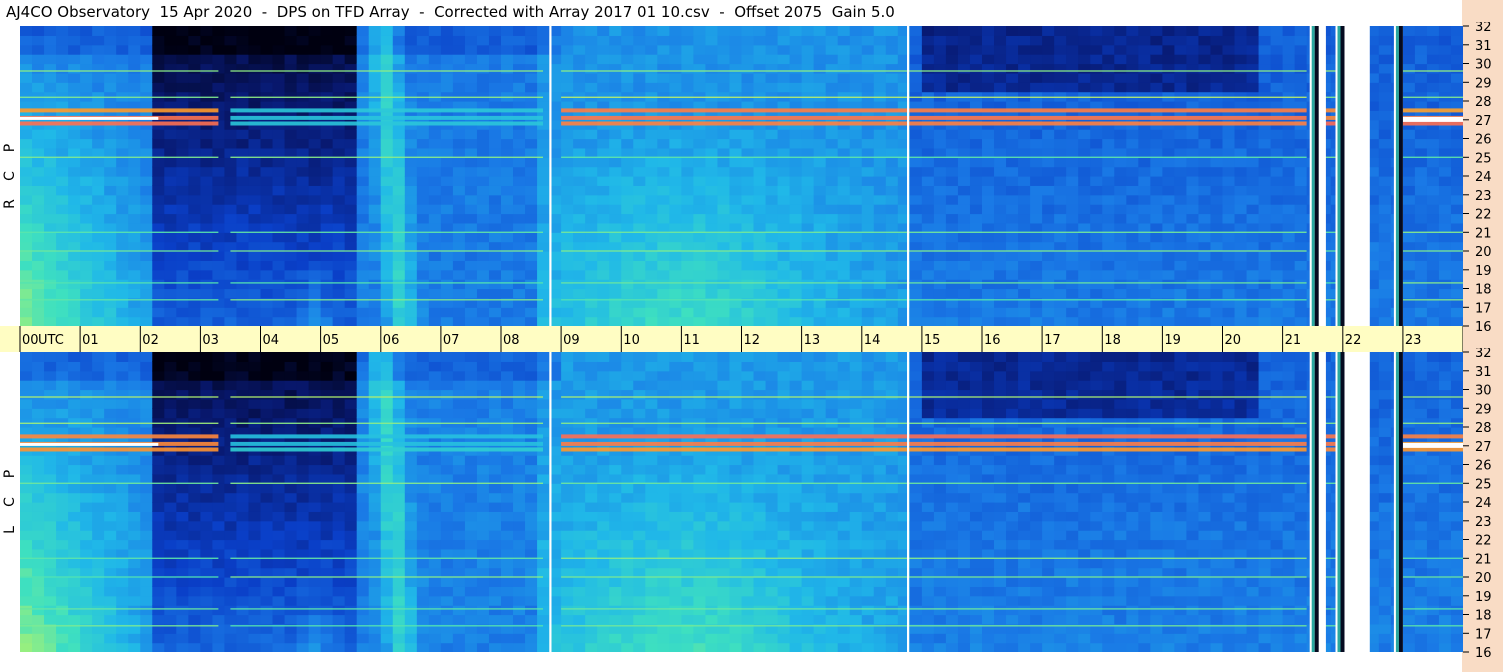  I want to click on data-gap-edge, so click(1316, 176).